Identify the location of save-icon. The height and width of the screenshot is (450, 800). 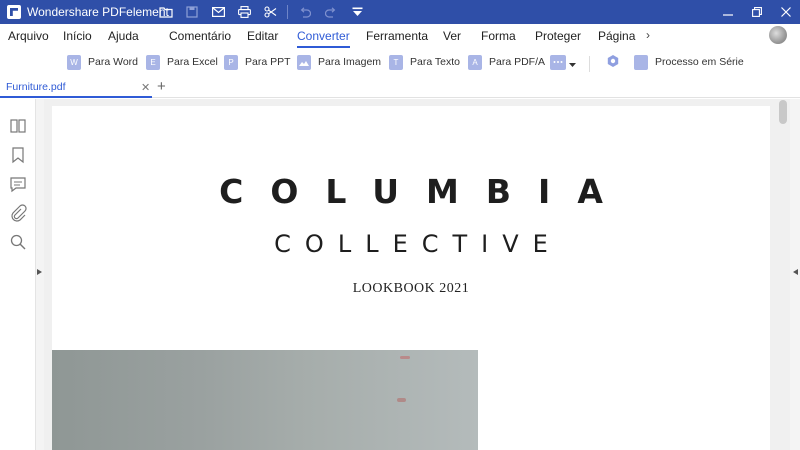
(192, 12).